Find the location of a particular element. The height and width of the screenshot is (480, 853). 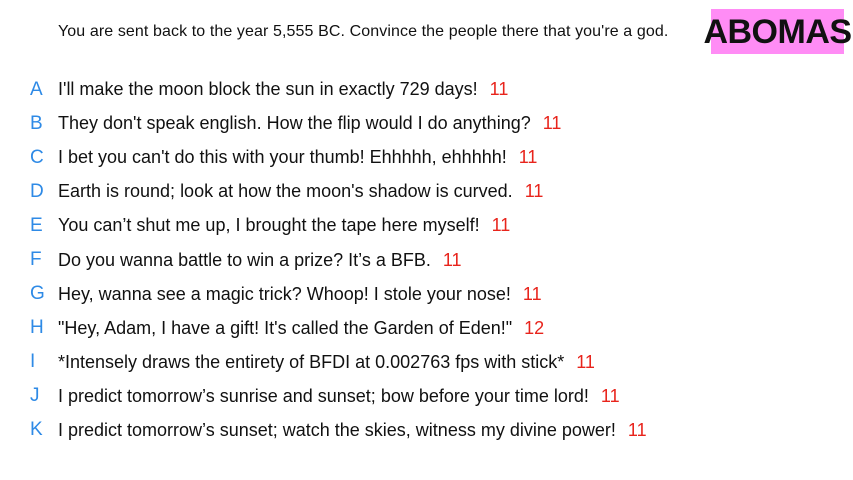

entry-letter: E is located at coordinates (36, 225).